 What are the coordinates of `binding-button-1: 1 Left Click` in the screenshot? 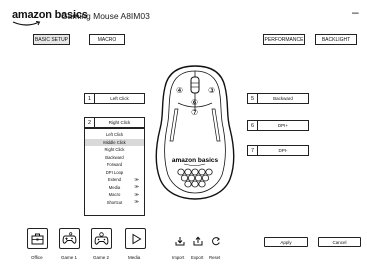 It's located at (114, 98).